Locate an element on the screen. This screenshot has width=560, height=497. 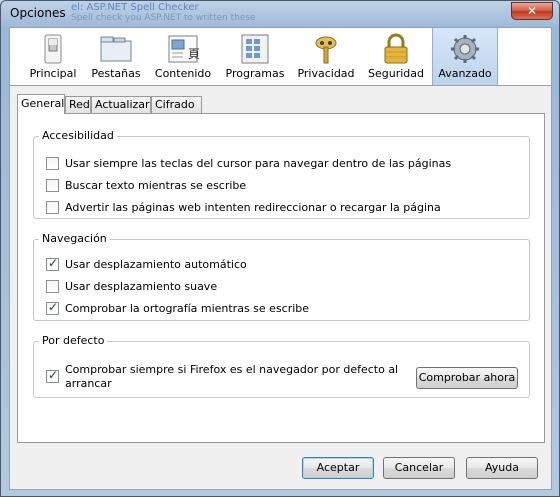
help-button: Ayuda is located at coordinates (502, 468).